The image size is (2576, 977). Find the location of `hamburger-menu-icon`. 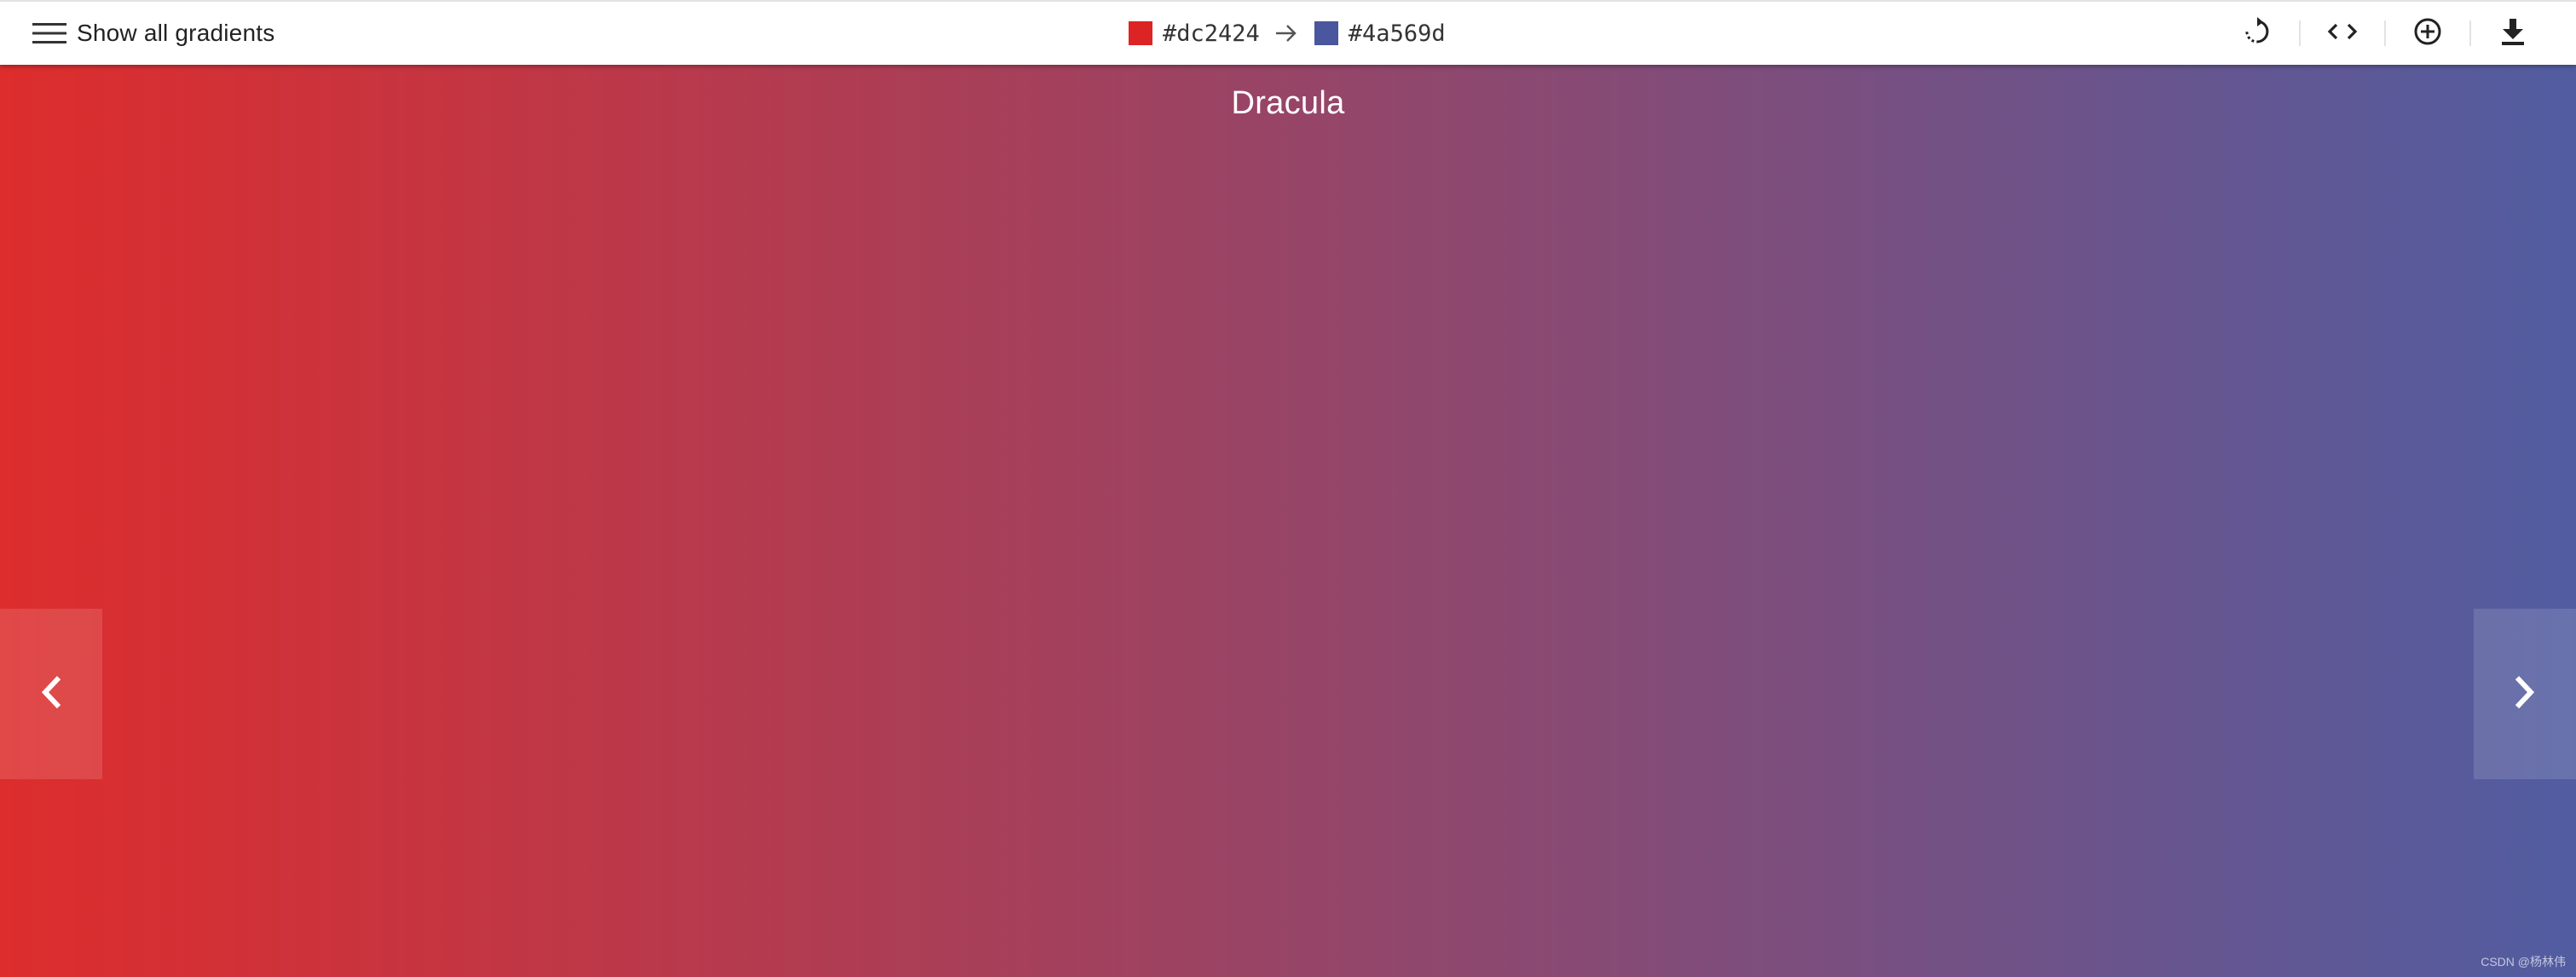

hamburger-menu-icon is located at coordinates (49, 33).